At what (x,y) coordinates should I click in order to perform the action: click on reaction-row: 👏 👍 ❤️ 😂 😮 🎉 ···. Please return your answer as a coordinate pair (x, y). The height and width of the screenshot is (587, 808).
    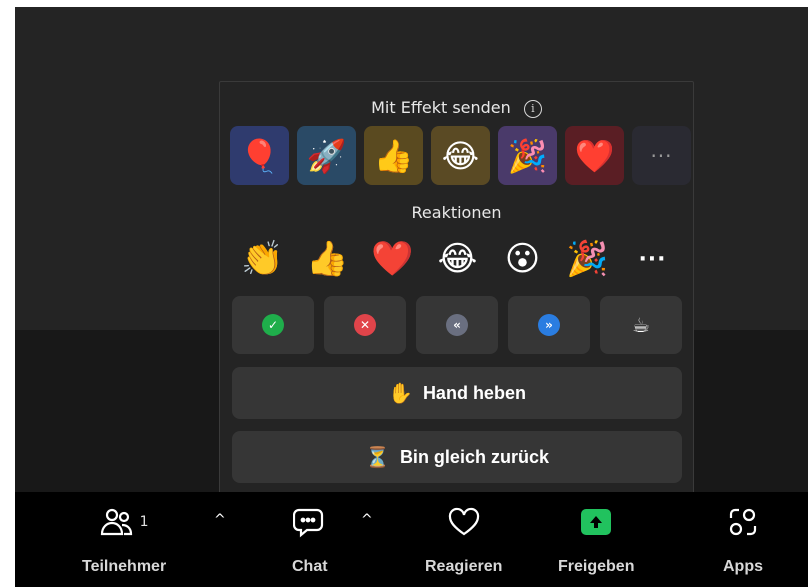
    Looking at the image, I should click on (457, 259).